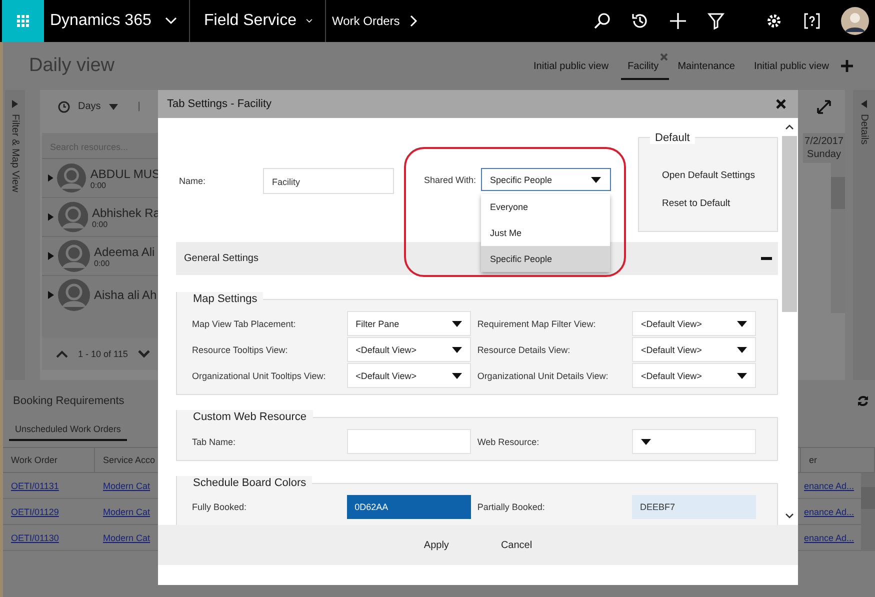  What do you see at coordinates (774, 21) in the screenshot?
I see `settings-icon` at bounding box center [774, 21].